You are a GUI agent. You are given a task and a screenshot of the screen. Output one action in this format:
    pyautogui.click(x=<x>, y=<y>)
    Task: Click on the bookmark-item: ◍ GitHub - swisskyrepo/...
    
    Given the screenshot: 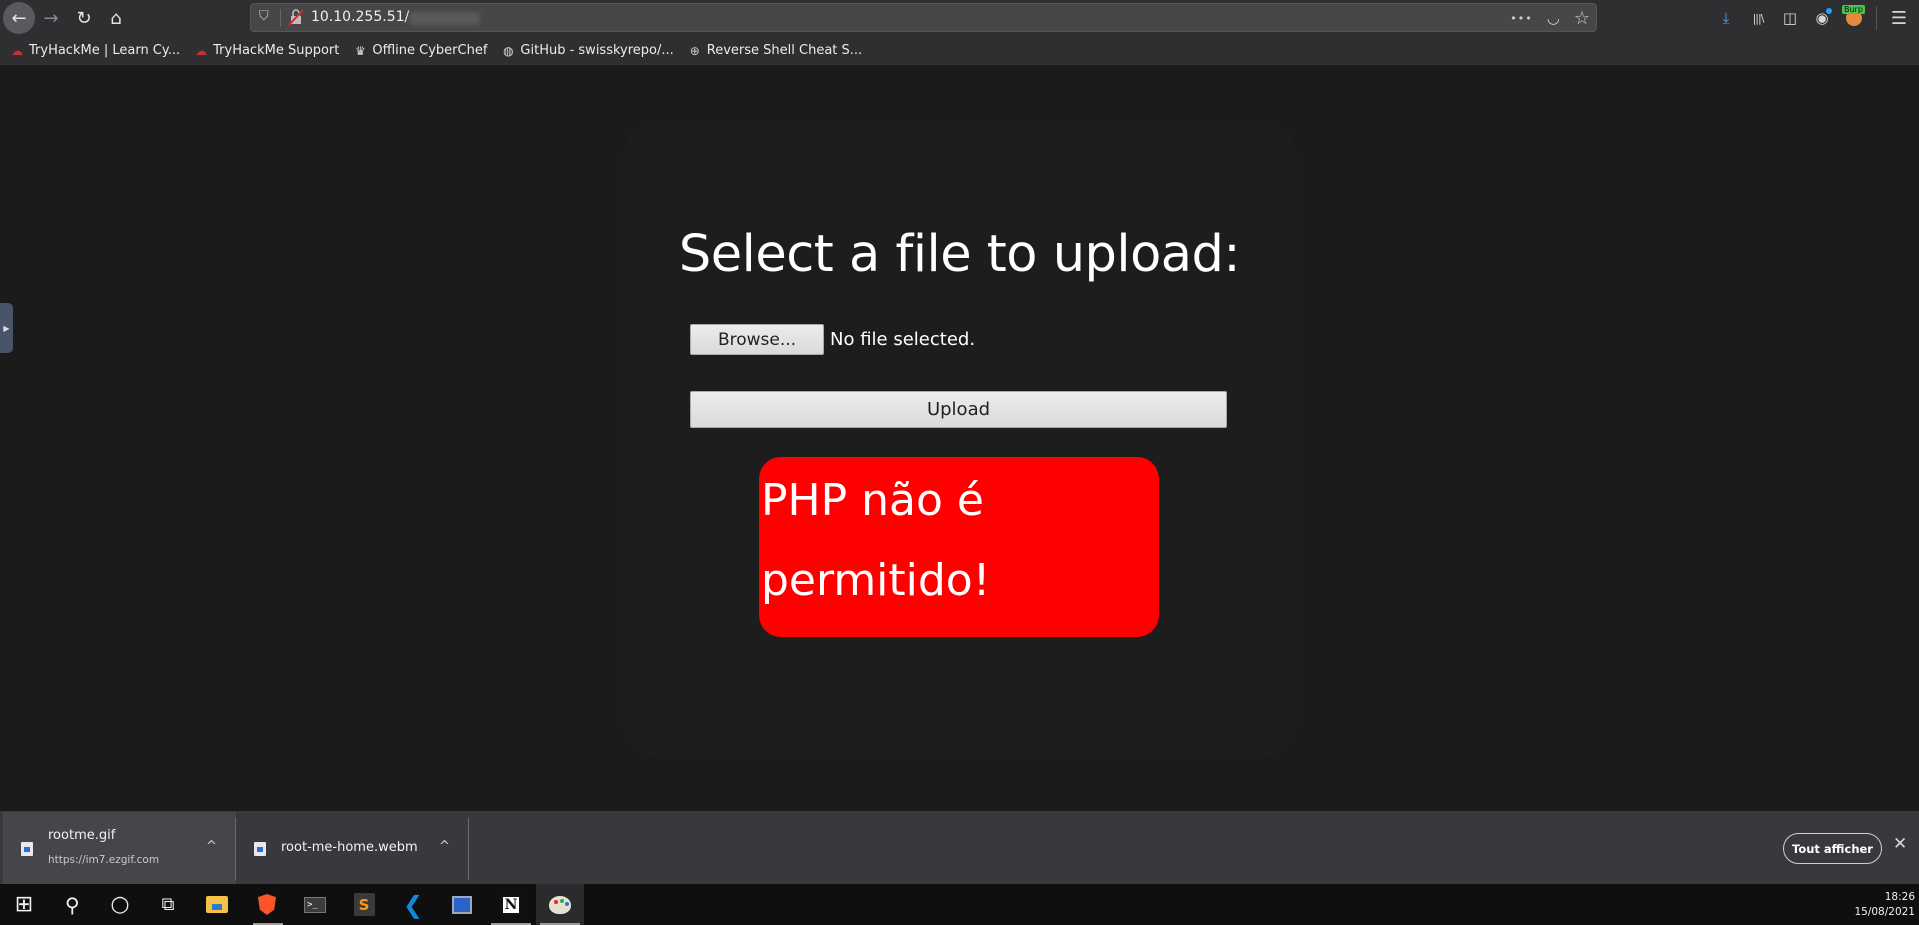 What is the action you would take?
    pyautogui.click(x=587, y=50)
    